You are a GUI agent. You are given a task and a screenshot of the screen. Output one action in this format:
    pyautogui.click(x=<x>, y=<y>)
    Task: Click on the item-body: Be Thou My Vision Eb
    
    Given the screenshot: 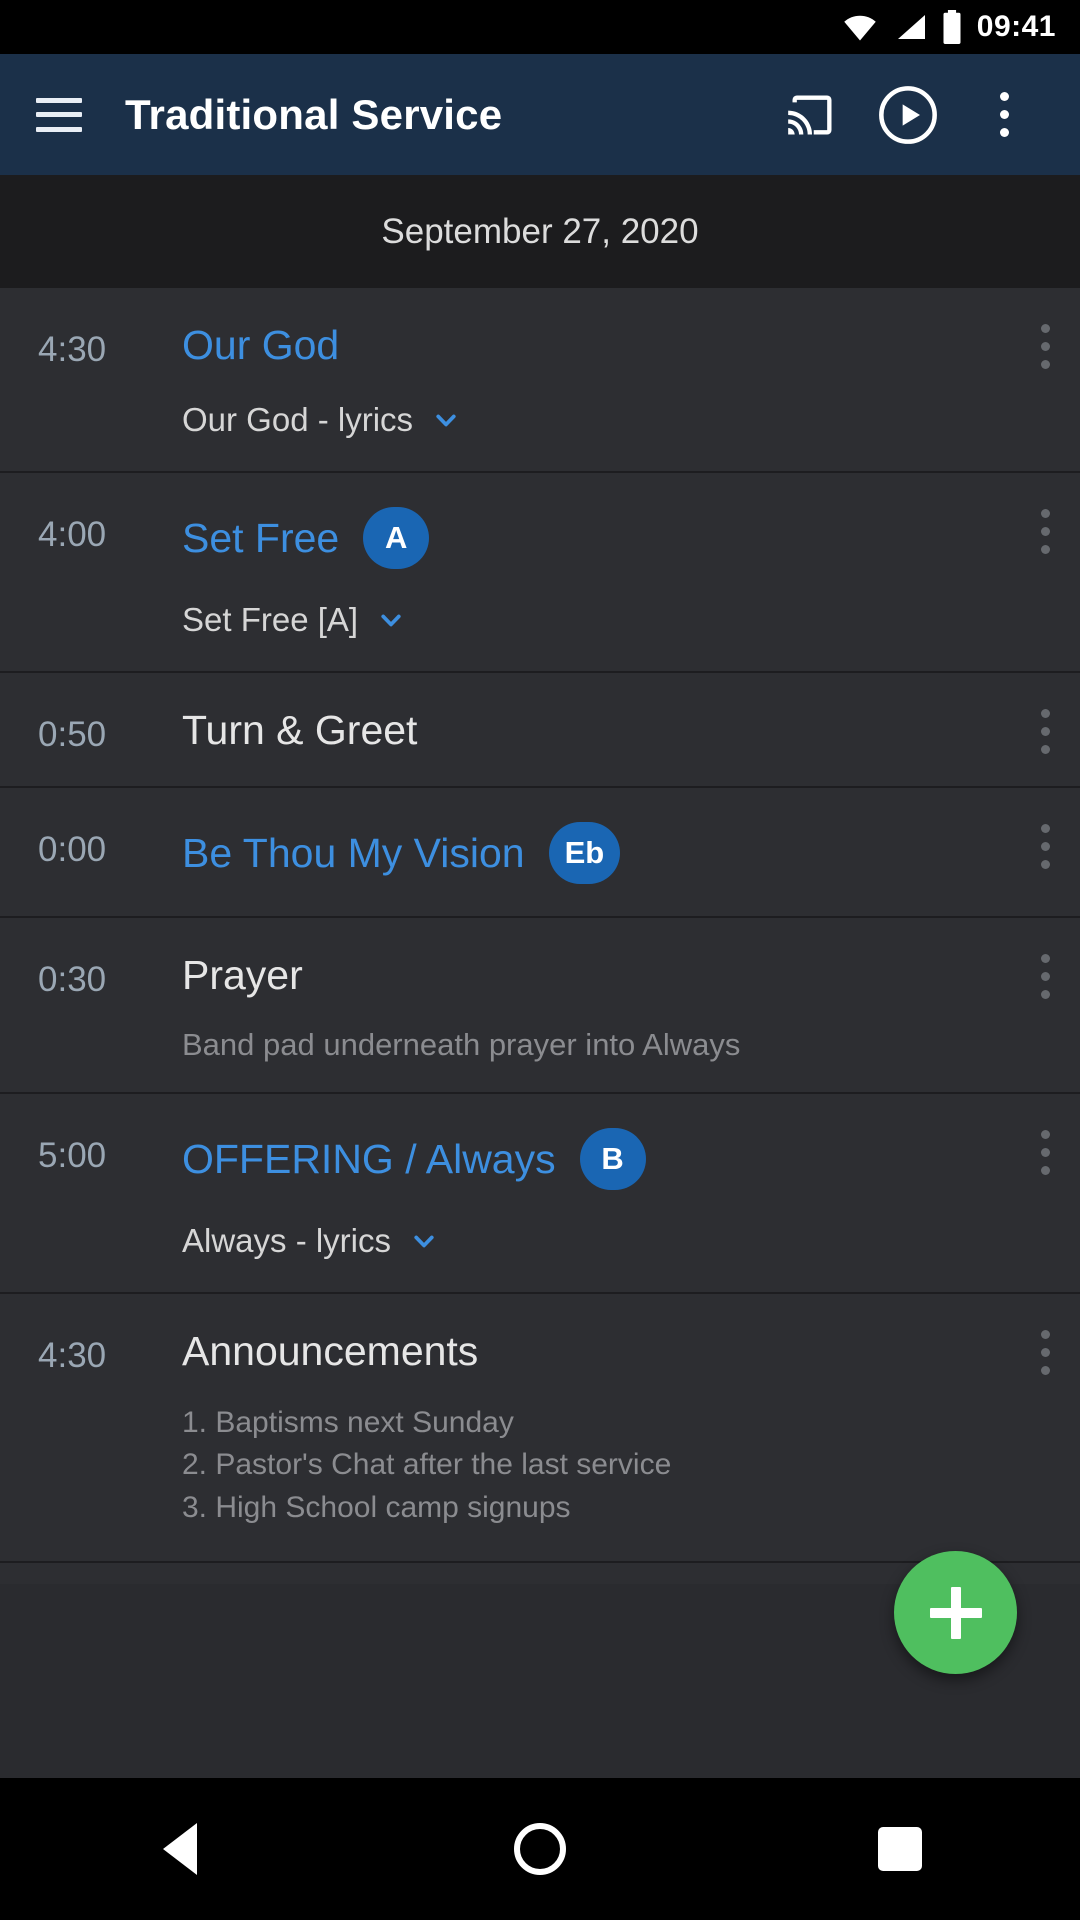 What is the action you would take?
    pyautogui.click(x=617, y=852)
    